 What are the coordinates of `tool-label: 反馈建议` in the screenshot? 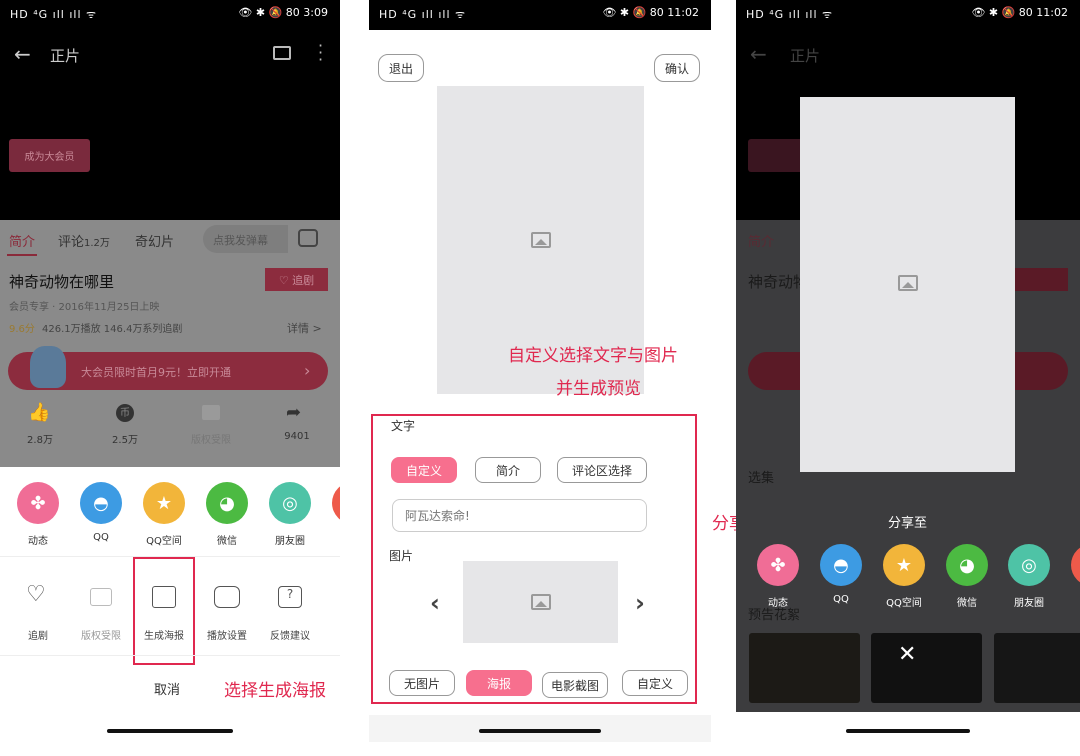 It's located at (290, 636).